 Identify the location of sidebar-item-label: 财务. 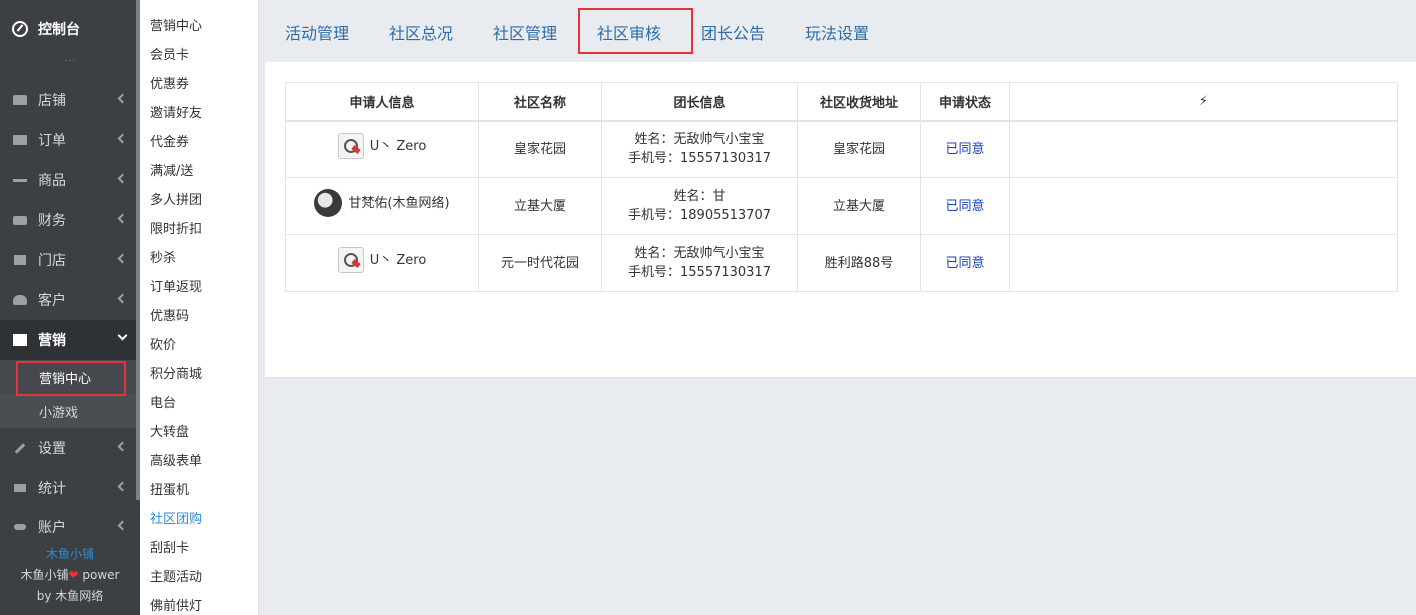
(52, 221).